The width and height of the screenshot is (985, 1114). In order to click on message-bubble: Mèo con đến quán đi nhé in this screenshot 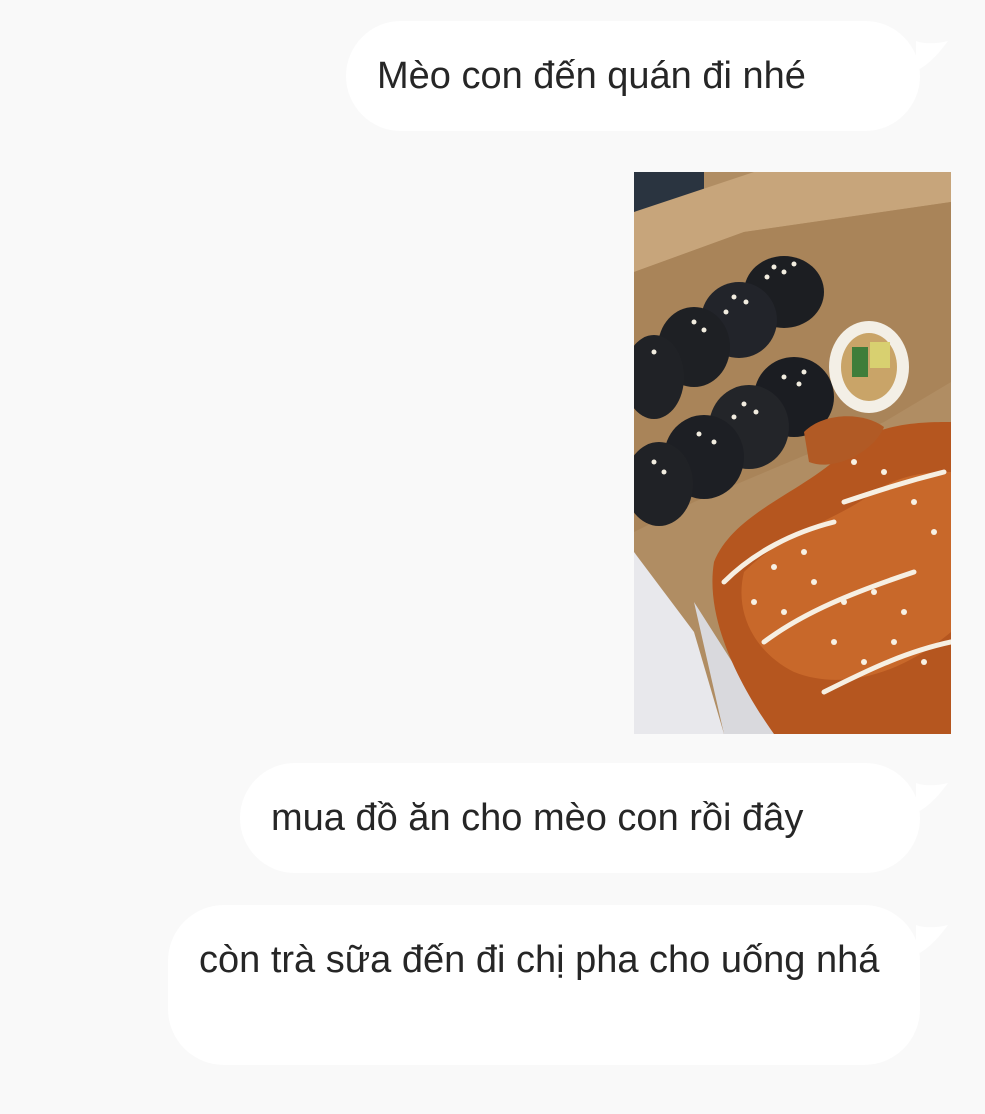, I will do `click(647, 76)`.